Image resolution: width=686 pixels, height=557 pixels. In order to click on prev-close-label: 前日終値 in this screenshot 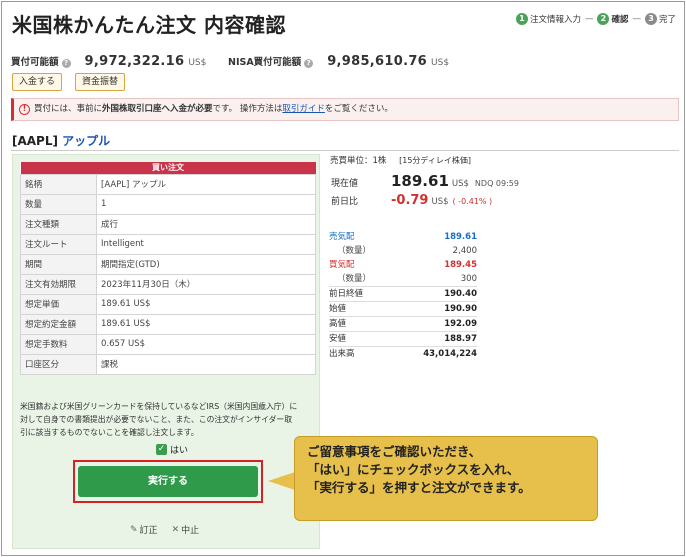, I will do `click(361, 294)`.